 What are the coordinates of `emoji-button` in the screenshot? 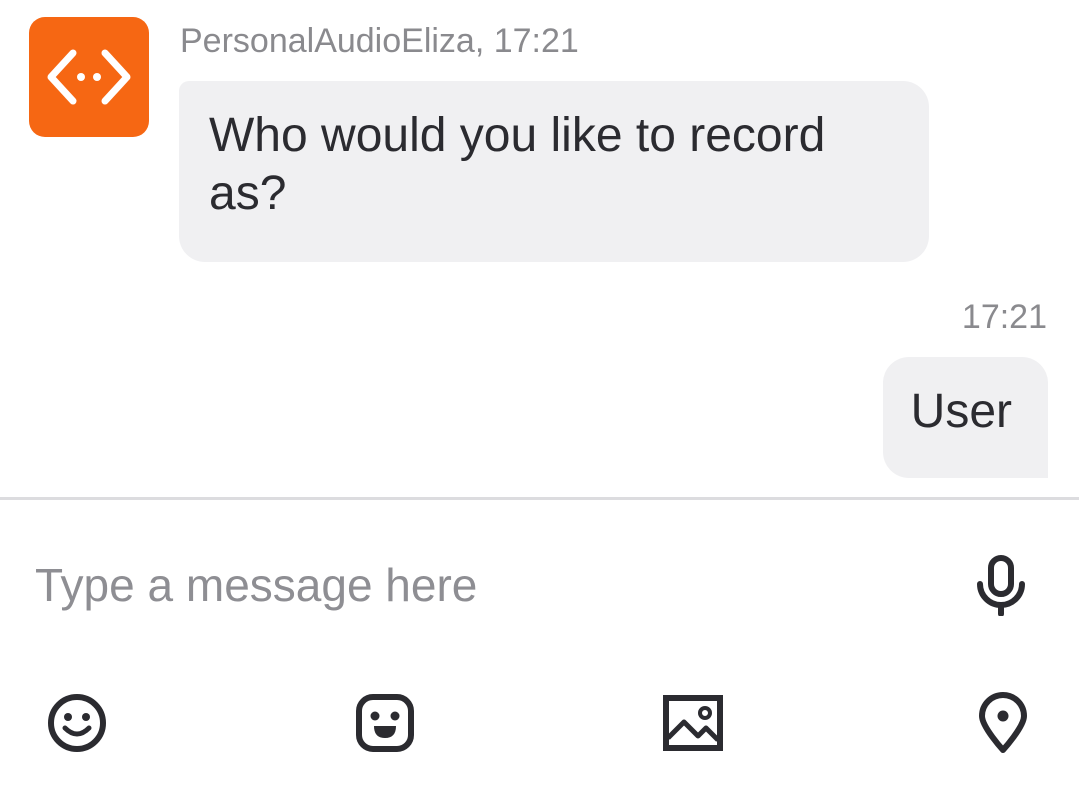 It's located at (77, 723).